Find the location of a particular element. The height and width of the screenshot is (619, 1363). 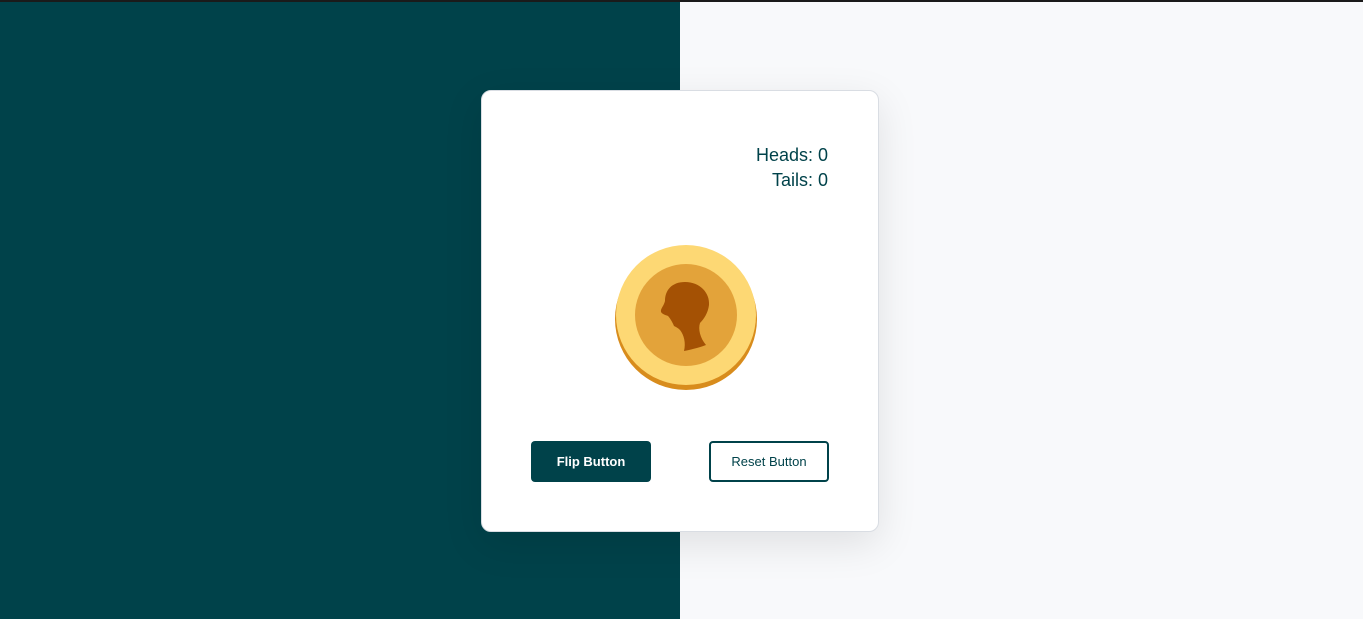

coin is located at coordinates (687, 318).